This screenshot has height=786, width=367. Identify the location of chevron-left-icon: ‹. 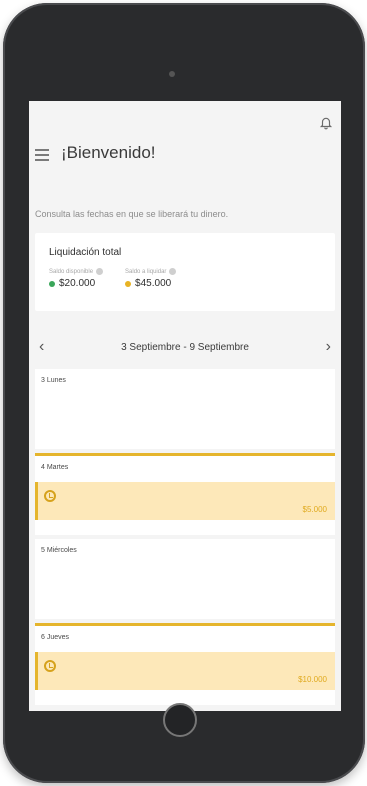
(41, 347).